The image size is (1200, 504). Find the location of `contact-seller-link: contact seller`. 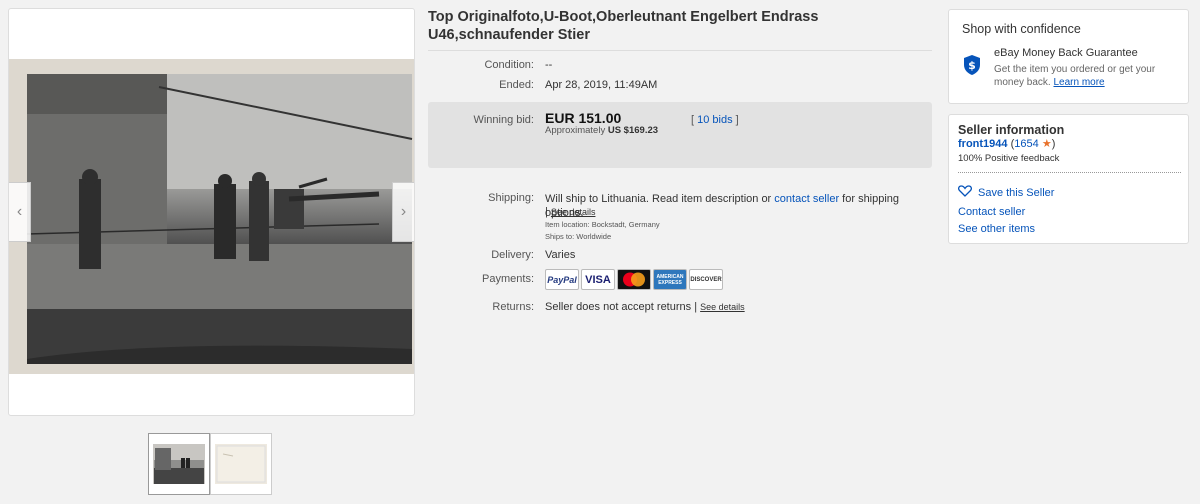

contact-seller-link: contact seller is located at coordinates (806, 199).